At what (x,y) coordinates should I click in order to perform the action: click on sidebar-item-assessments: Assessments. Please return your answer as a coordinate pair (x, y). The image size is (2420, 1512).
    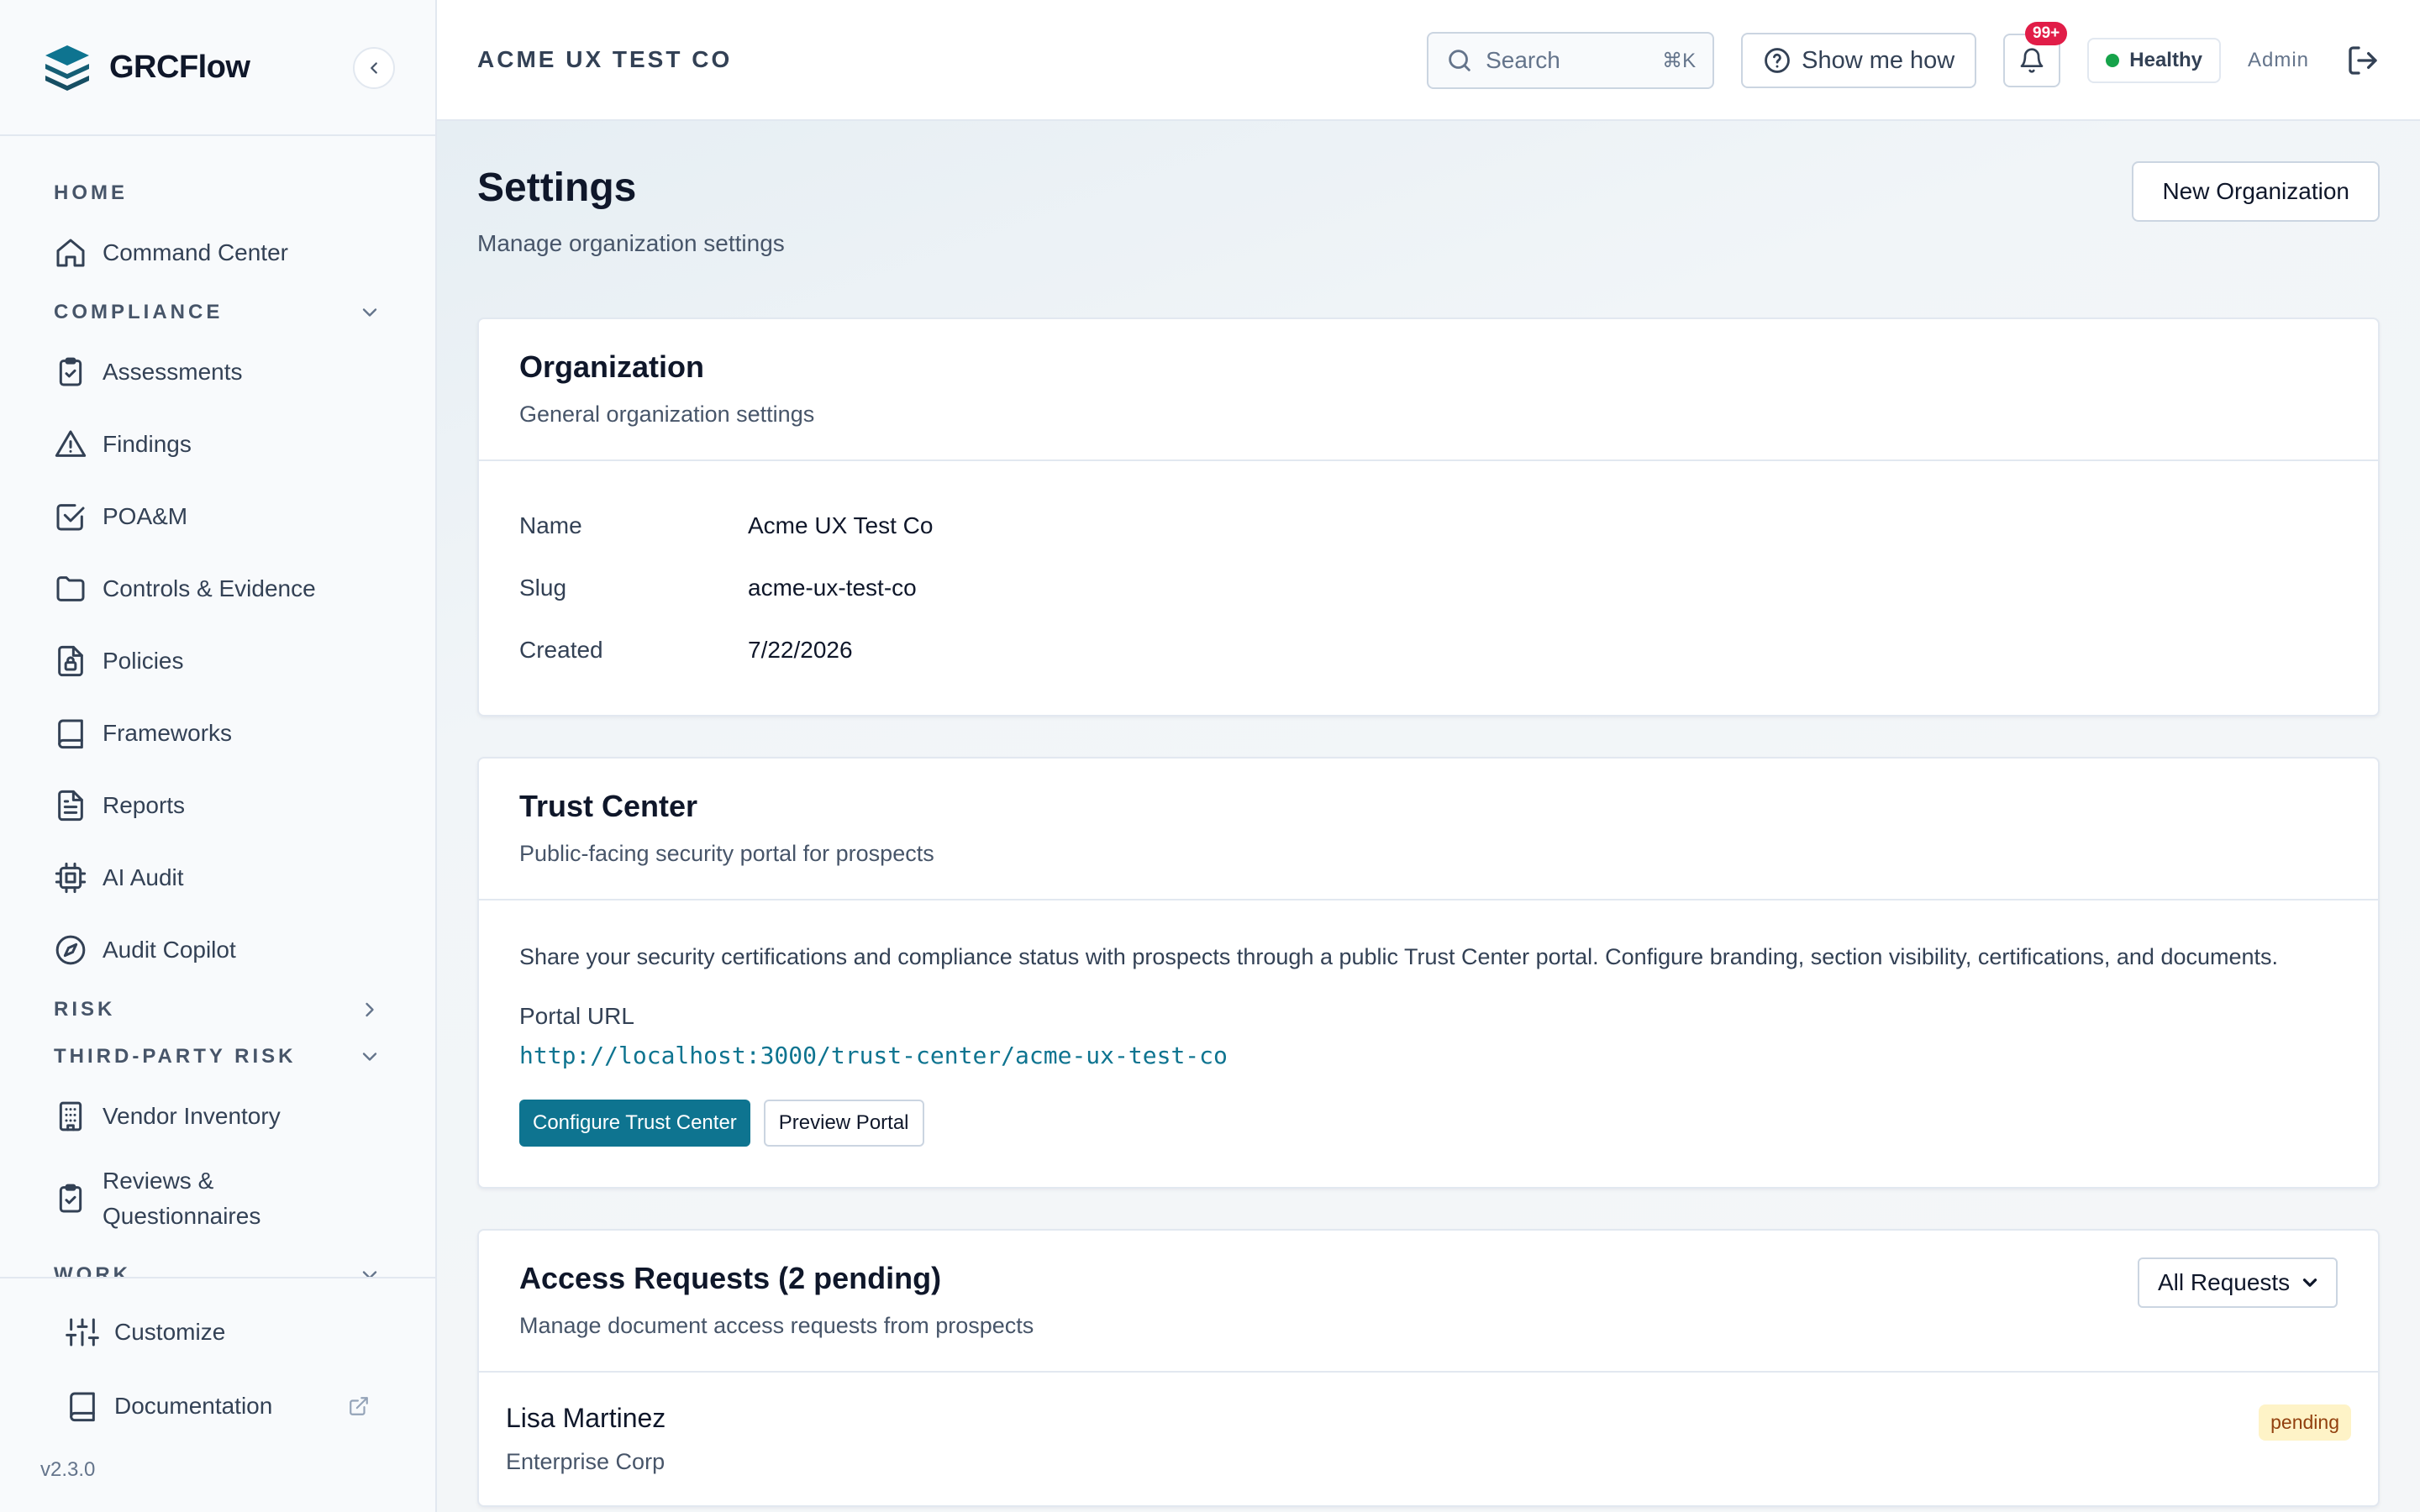
    Looking at the image, I should click on (218, 372).